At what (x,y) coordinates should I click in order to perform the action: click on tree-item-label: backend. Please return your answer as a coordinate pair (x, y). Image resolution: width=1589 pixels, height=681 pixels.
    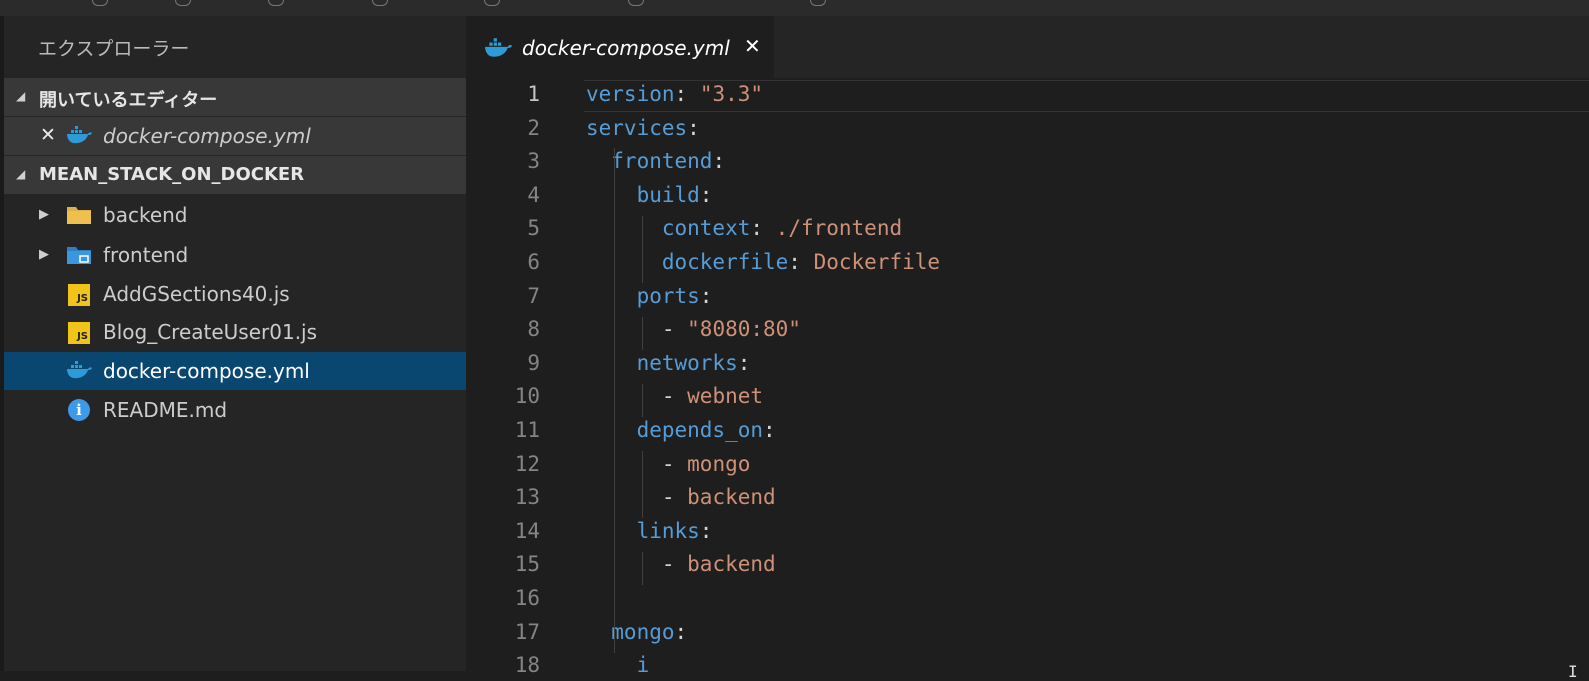
    Looking at the image, I should click on (145, 215).